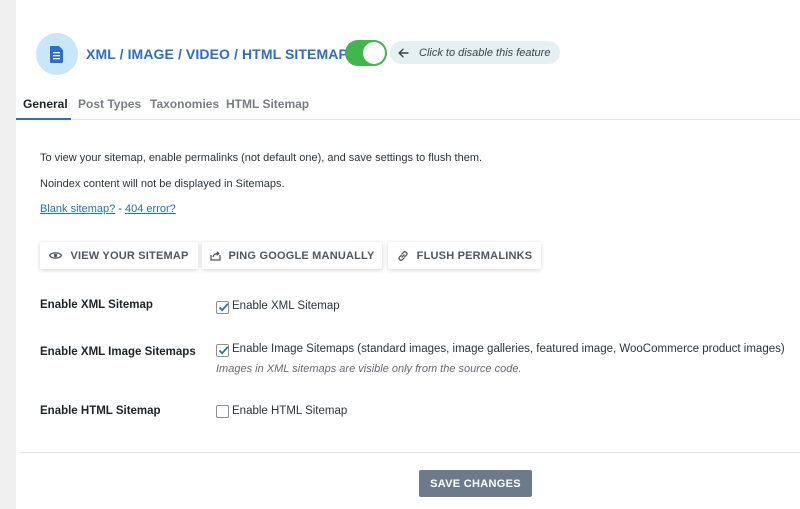 This screenshot has width=800, height=509. Describe the element at coordinates (56, 255) in the screenshot. I see `eye-icon` at that location.